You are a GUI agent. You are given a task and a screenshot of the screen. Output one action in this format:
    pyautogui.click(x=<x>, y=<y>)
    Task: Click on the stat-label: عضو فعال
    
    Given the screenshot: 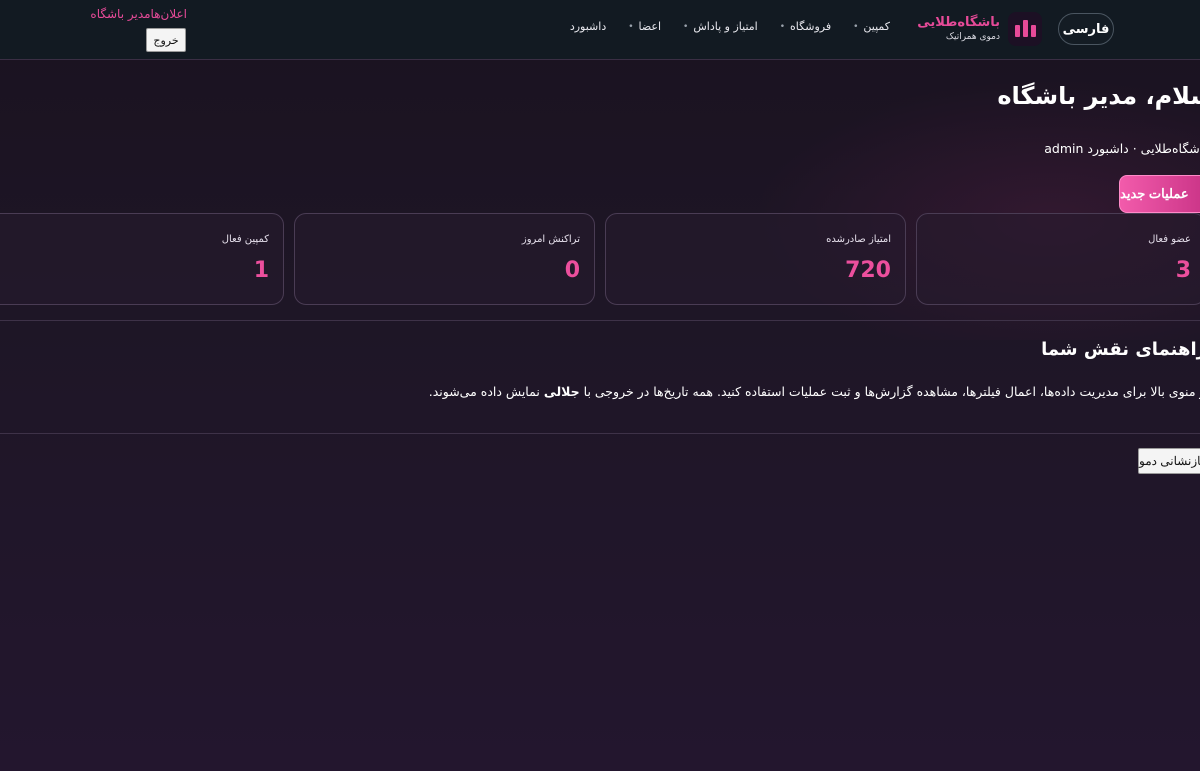 What is the action you would take?
    pyautogui.click(x=1169, y=239)
    